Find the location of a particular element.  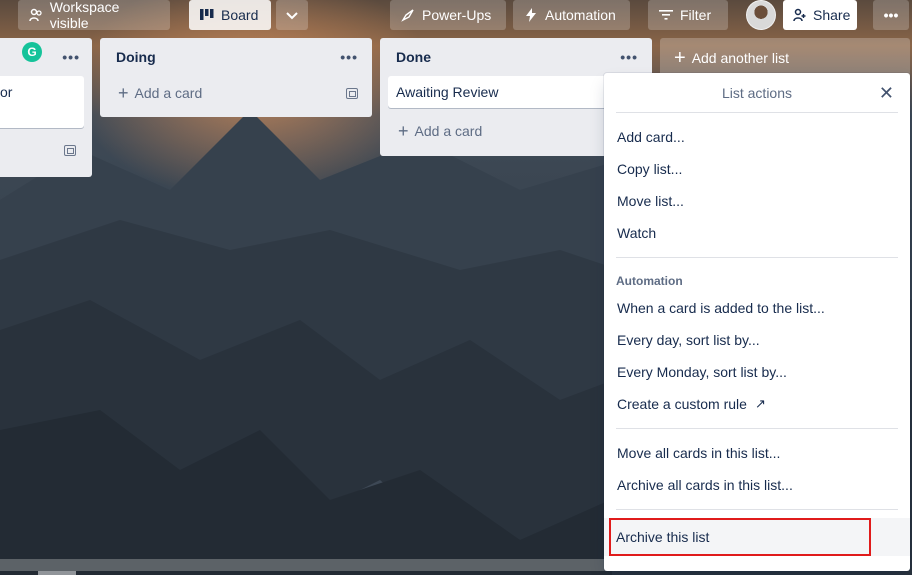

watch-action: Watch is located at coordinates (757, 233).